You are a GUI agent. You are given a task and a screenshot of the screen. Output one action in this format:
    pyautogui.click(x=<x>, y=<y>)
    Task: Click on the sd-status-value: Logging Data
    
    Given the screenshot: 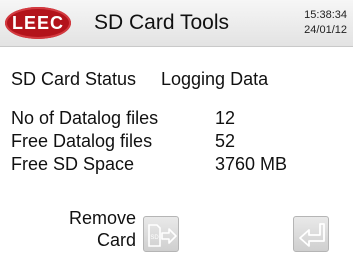 What is the action you would take?
    pyautogui.click(x=215, y=79)
    